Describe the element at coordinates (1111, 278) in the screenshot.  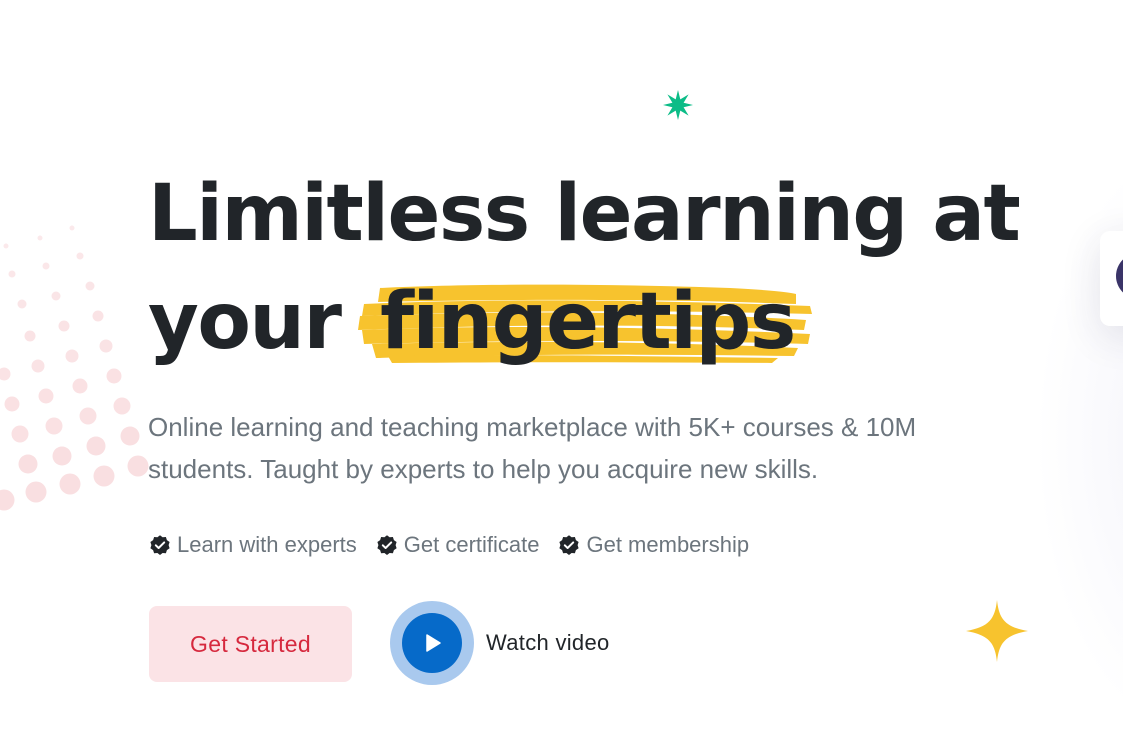
I see `floating-card-peek` at that location.